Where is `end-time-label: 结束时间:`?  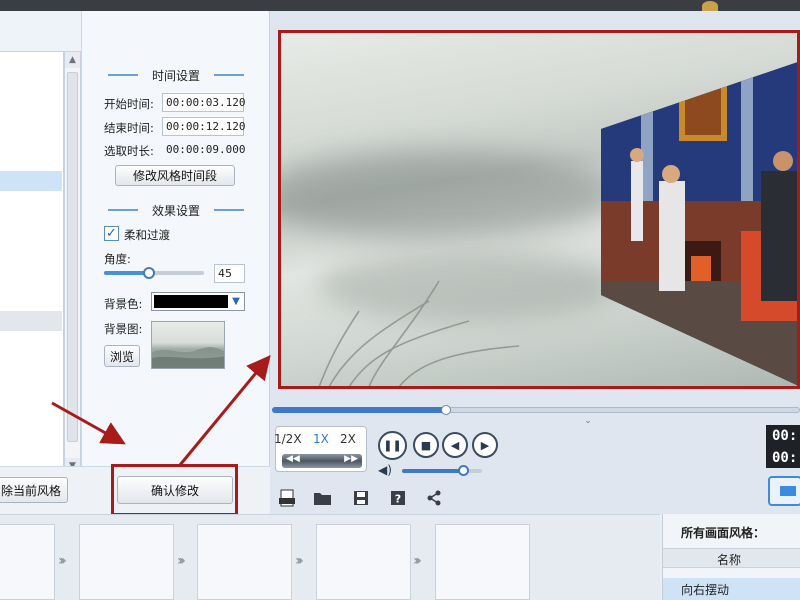
end-time-label: 结束时间: is located at coordinates (129, 128).